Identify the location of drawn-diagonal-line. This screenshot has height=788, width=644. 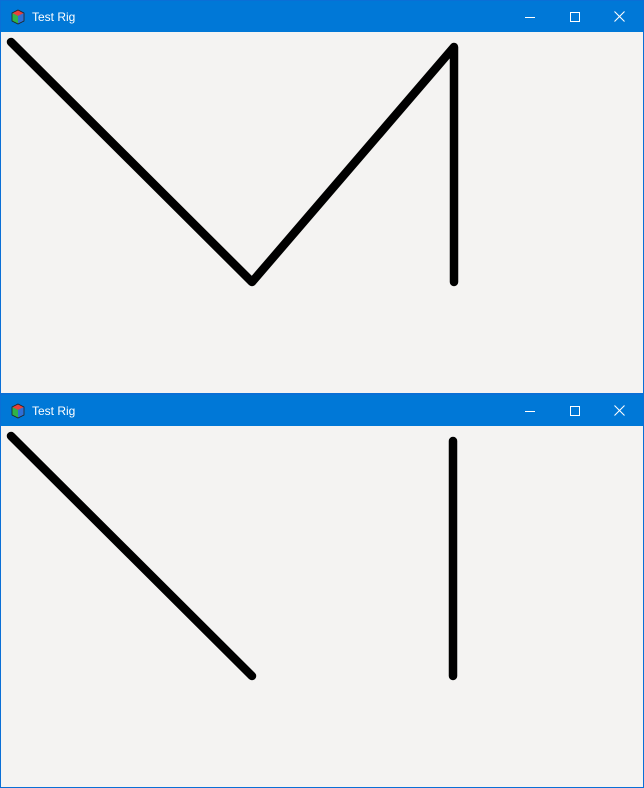
(131, 556).